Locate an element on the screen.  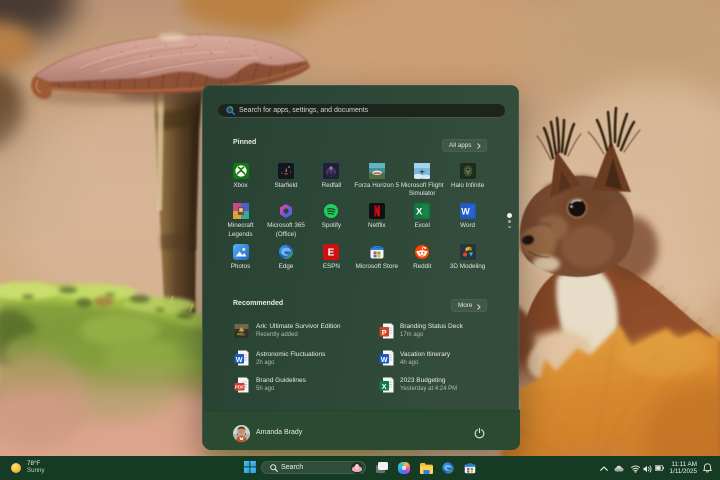
svg-text: PDF is located at coordinates (239, 386).